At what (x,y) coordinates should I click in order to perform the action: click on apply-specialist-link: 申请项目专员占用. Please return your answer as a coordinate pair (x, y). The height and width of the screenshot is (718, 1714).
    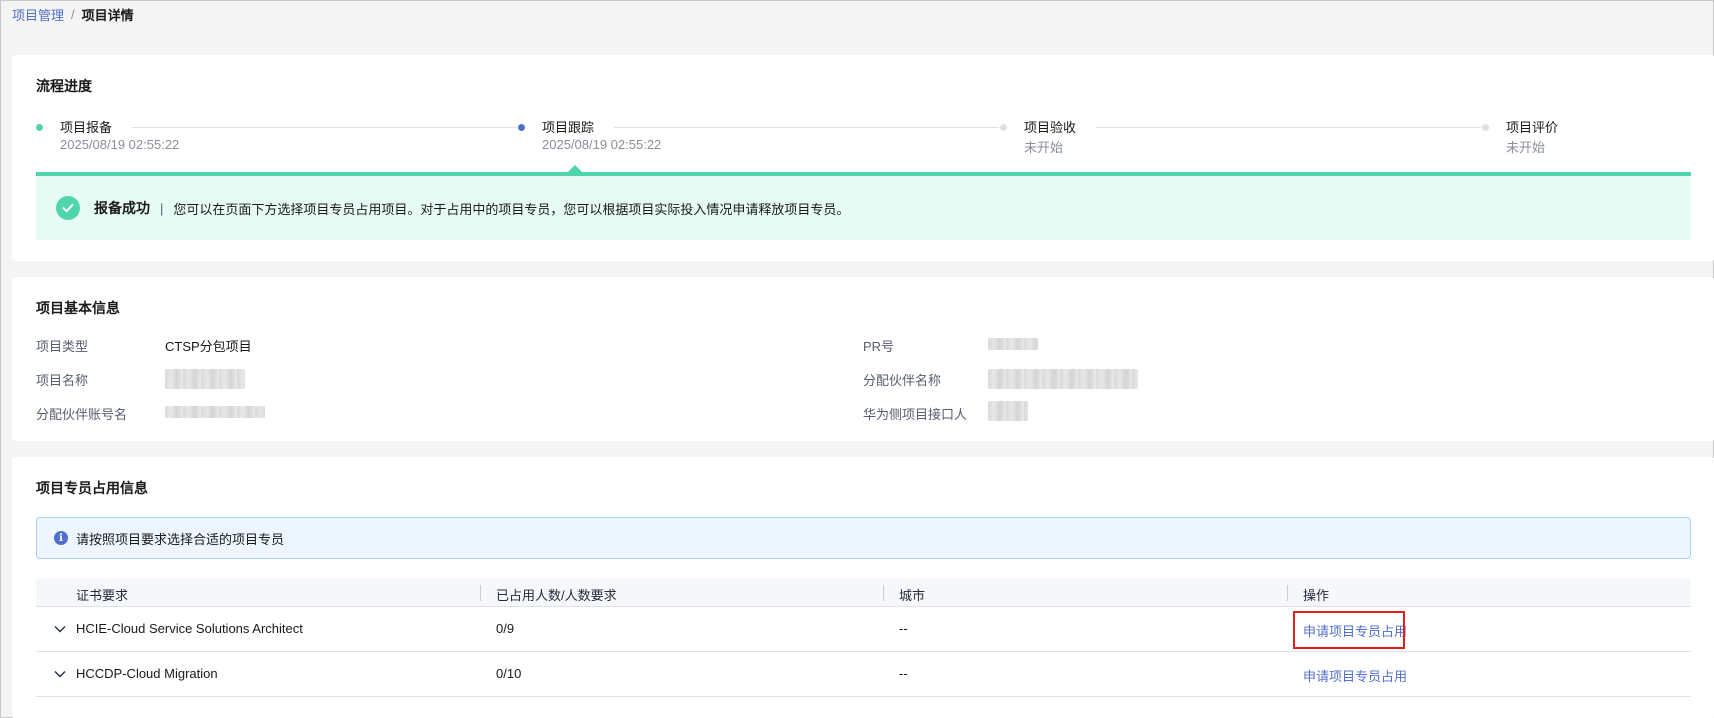
    Looking at the image, I should click on (1355, 675).